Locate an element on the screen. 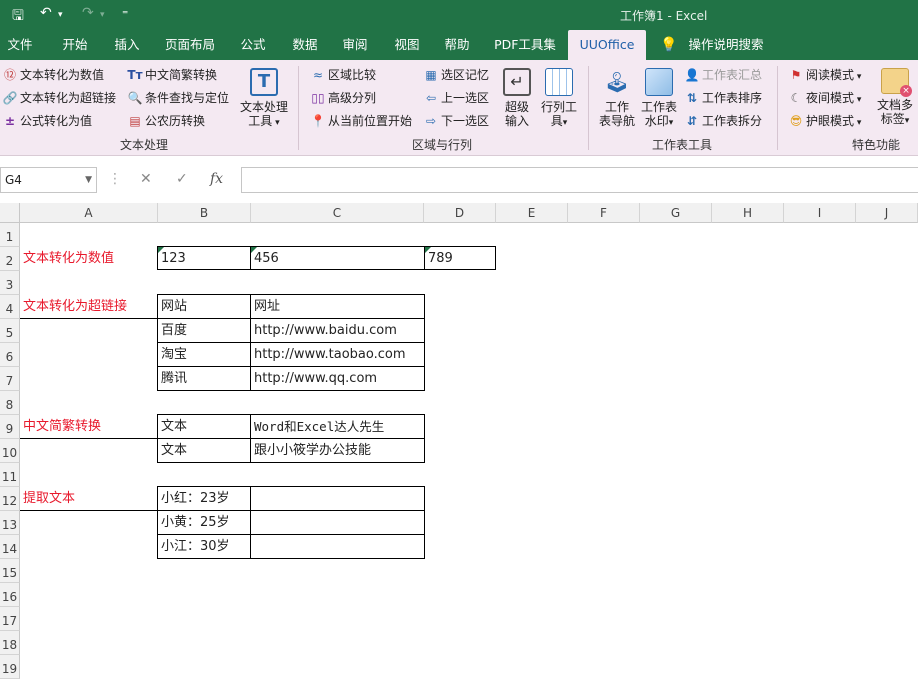  cell-b9: 文本 is located at coordinates (204, 426).